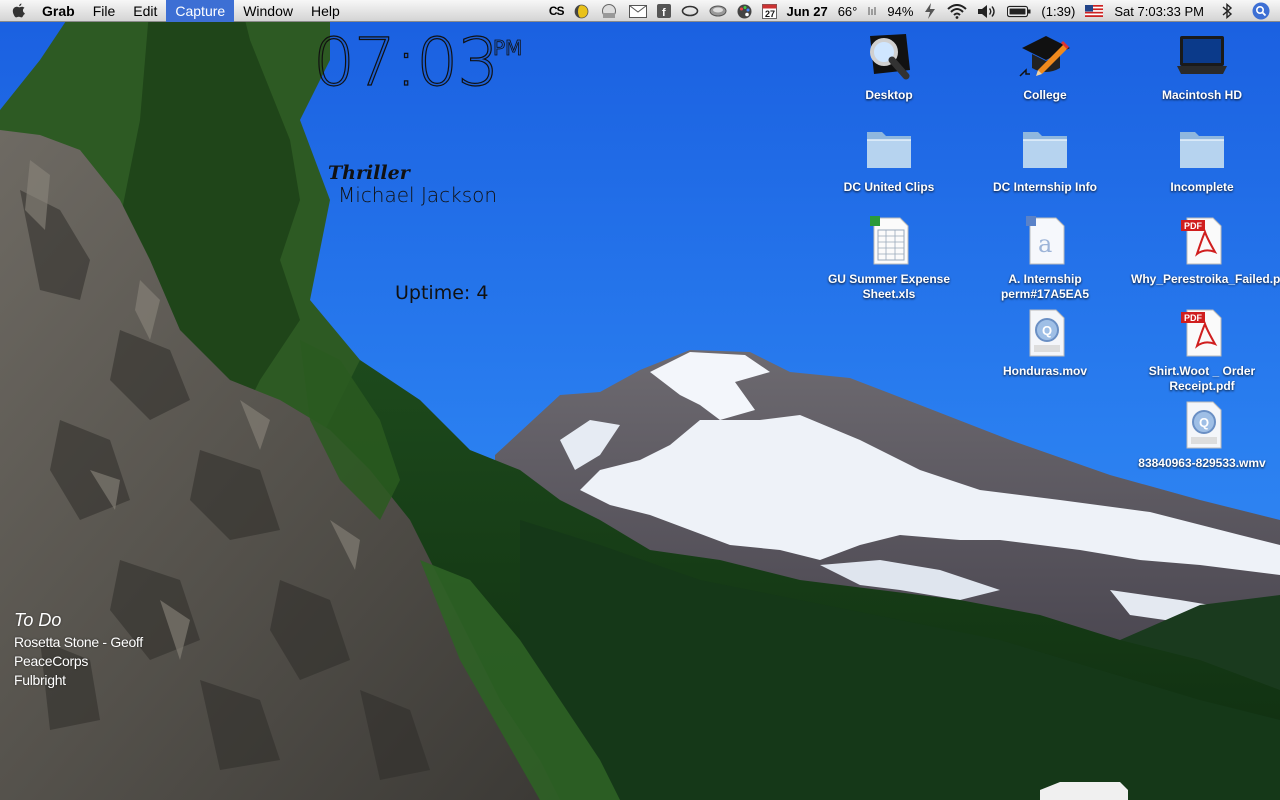 The width and height of the screenshot is (1280, 800). Describe the element at coordinates (325, 11) in the screenshot. I see `menu-help: Help` at that location.